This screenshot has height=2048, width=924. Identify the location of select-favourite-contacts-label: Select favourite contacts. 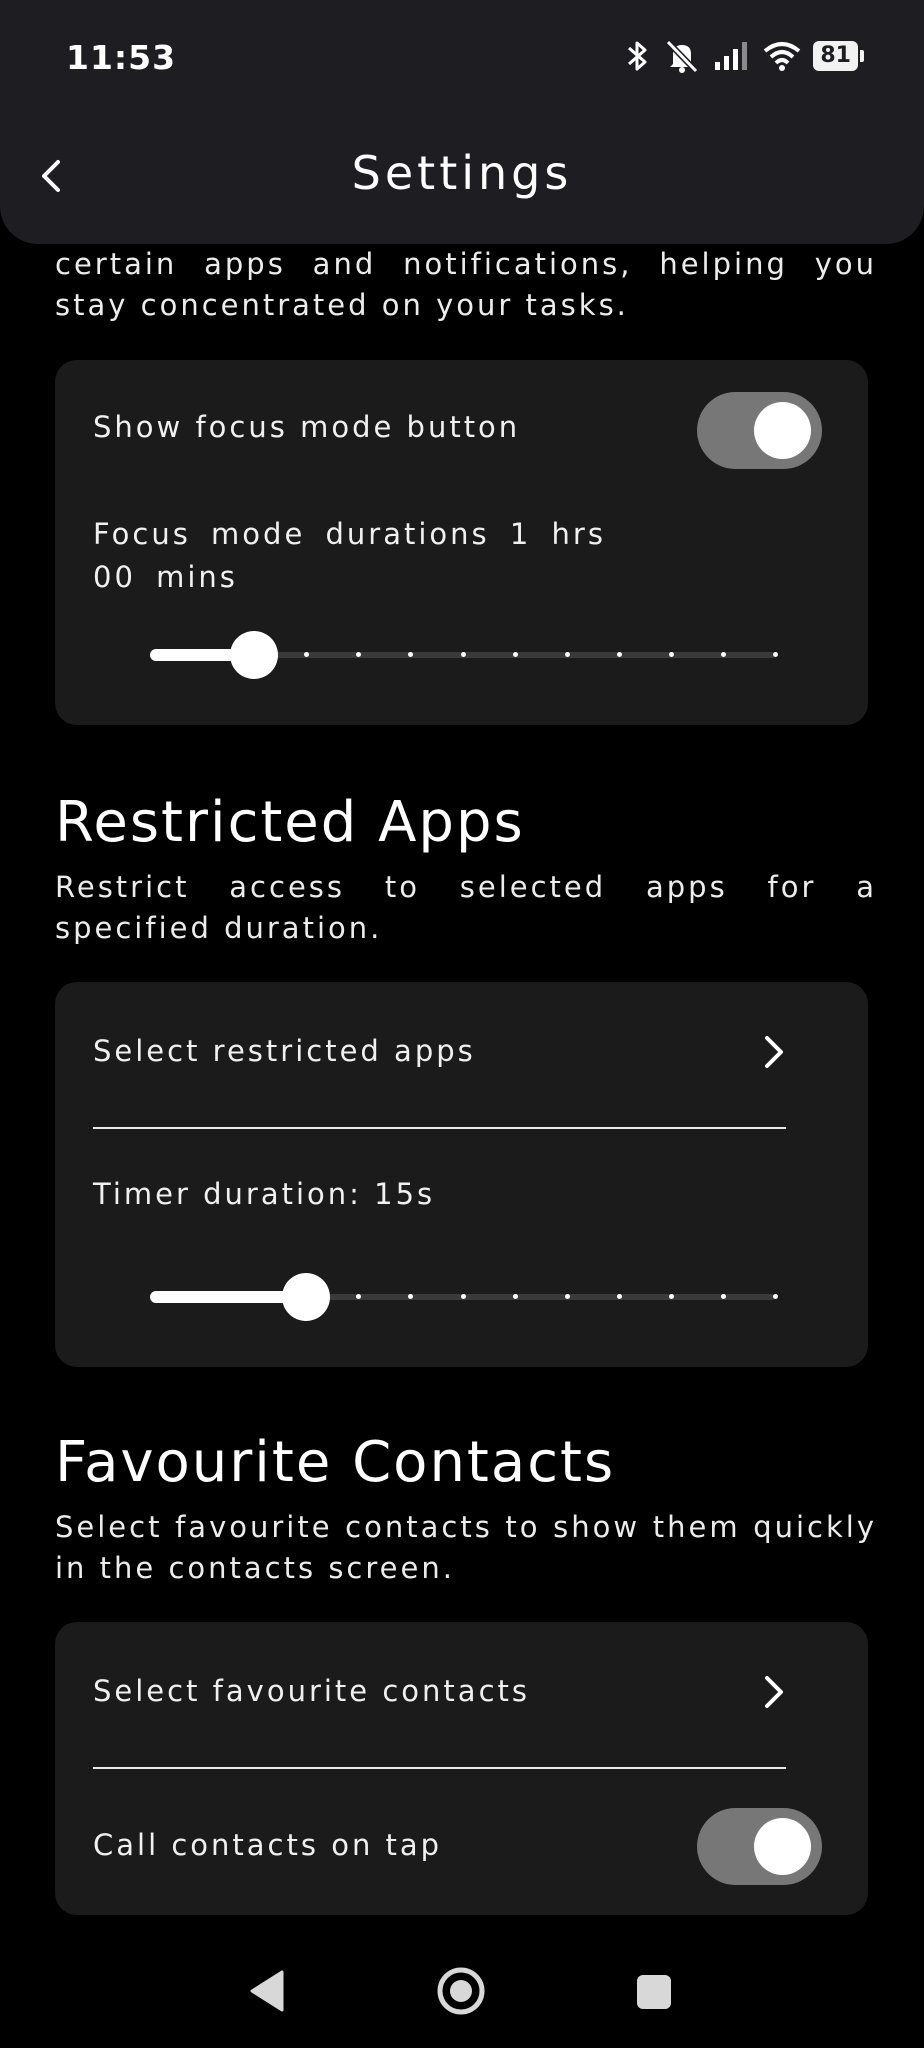
(311, 1691).